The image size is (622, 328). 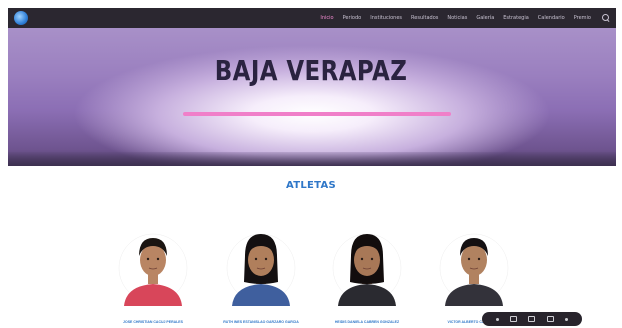 What do you see at coordinates (497, 319) in the screenshot?
I see `prev-icon` at bounding box center [497, 319].